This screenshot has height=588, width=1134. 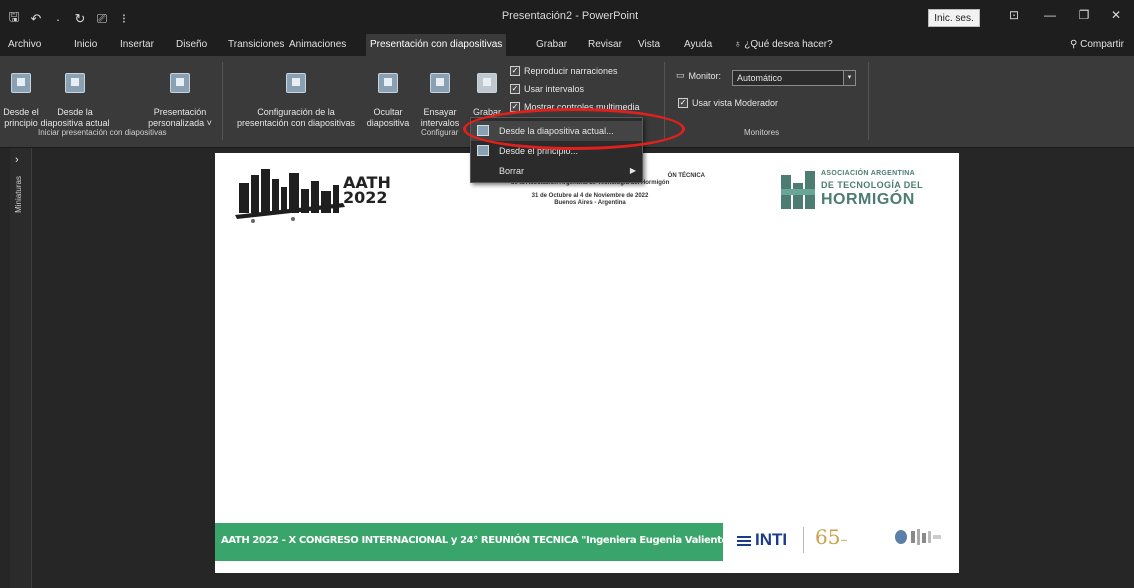 I want to click on slideshow-current-icon, so click(x=75, y=83).